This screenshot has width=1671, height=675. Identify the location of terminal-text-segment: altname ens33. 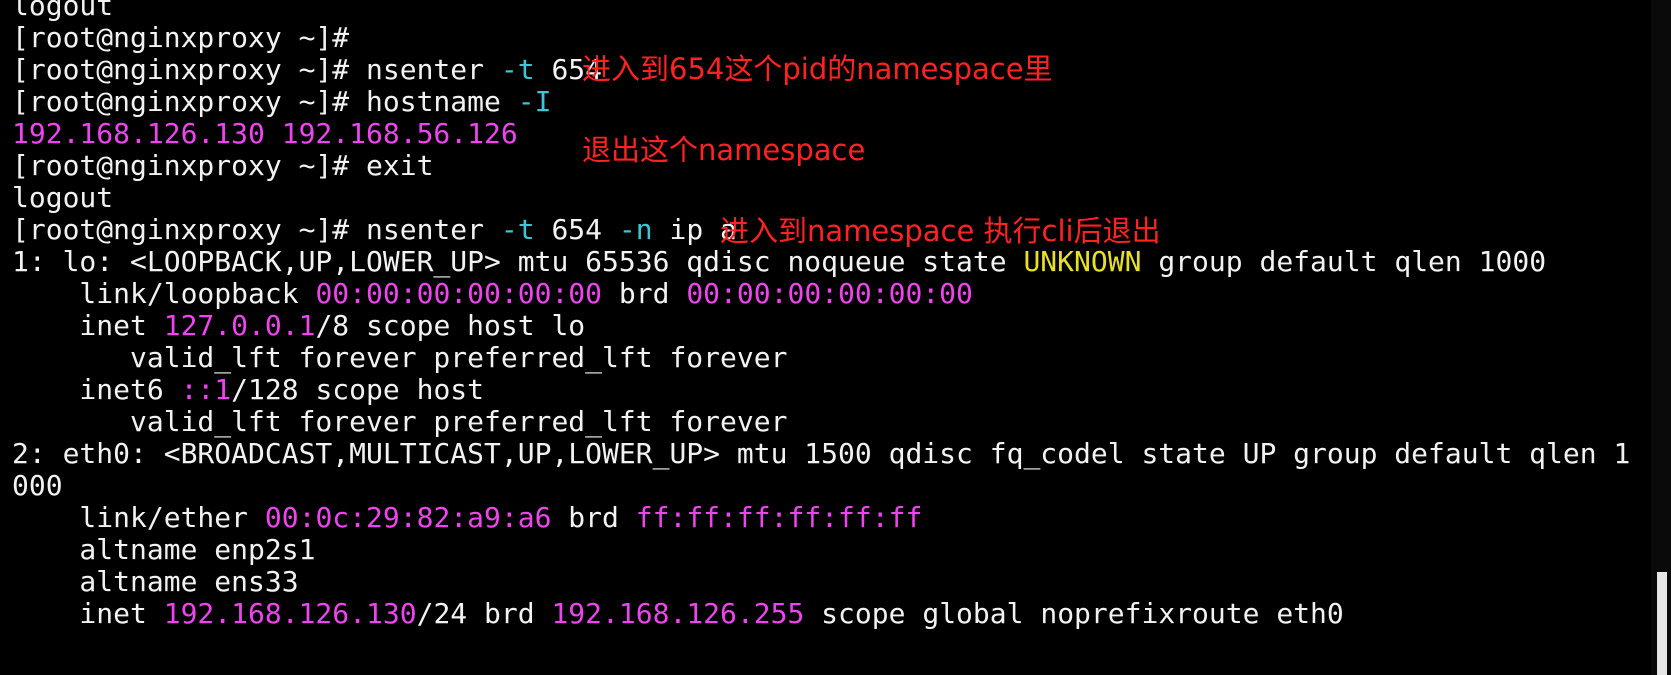
(155, 581).